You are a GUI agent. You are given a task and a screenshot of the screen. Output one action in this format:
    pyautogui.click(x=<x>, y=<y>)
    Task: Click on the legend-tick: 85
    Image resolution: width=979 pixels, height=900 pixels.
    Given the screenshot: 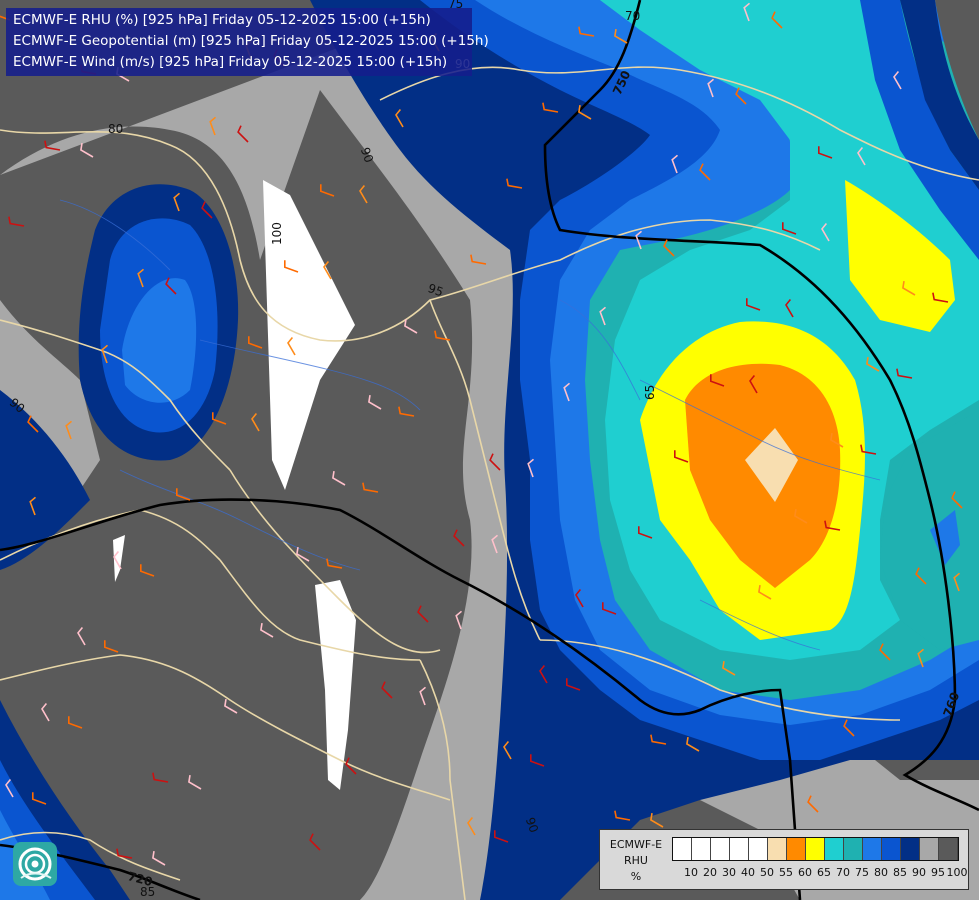 What is the action you would take?
    pyautogui.click(x=900, y=872)
    